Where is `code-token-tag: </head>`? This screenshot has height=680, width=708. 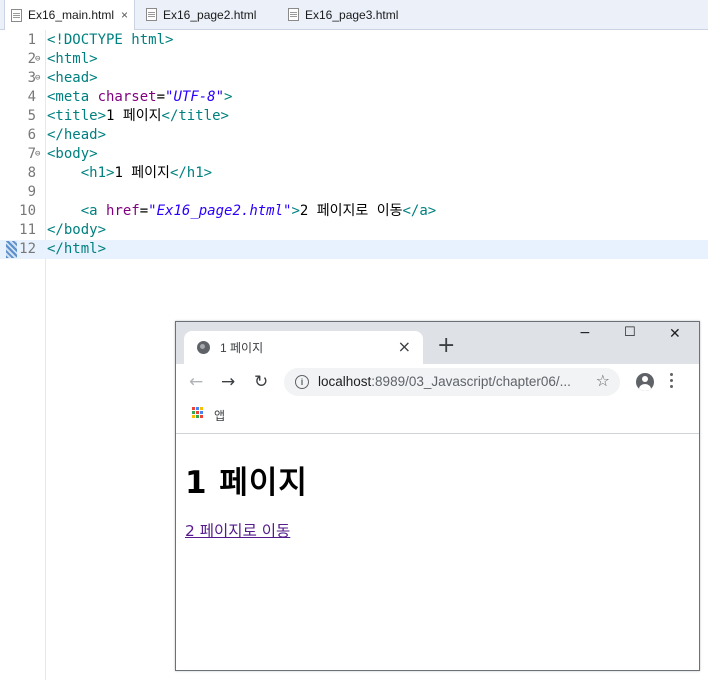 code-token-tag: </head> is located at coordinates (77, 135).